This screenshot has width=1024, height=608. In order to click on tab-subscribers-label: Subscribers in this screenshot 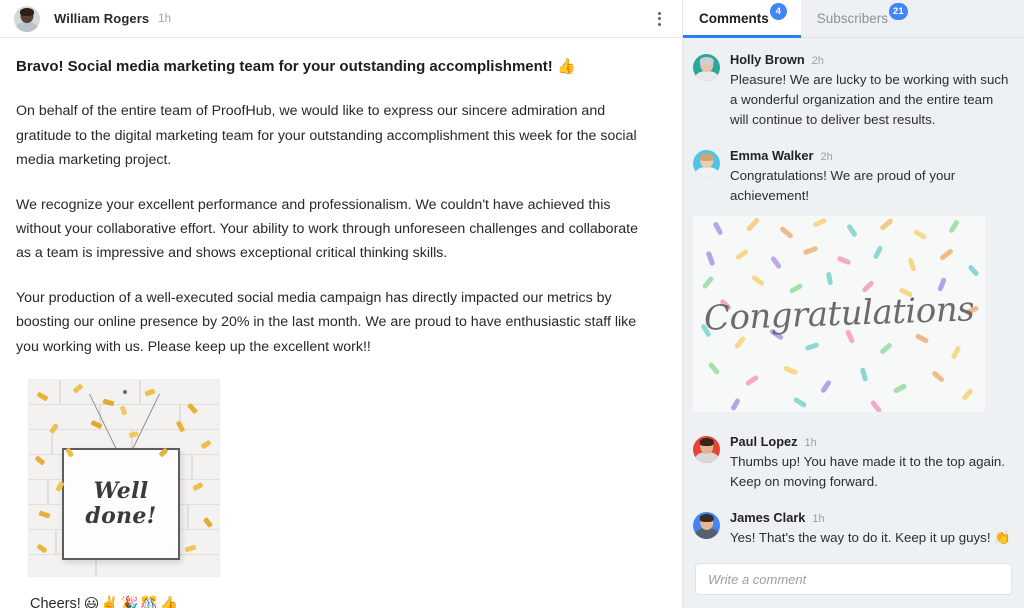, I will do `click(852, 18)`.